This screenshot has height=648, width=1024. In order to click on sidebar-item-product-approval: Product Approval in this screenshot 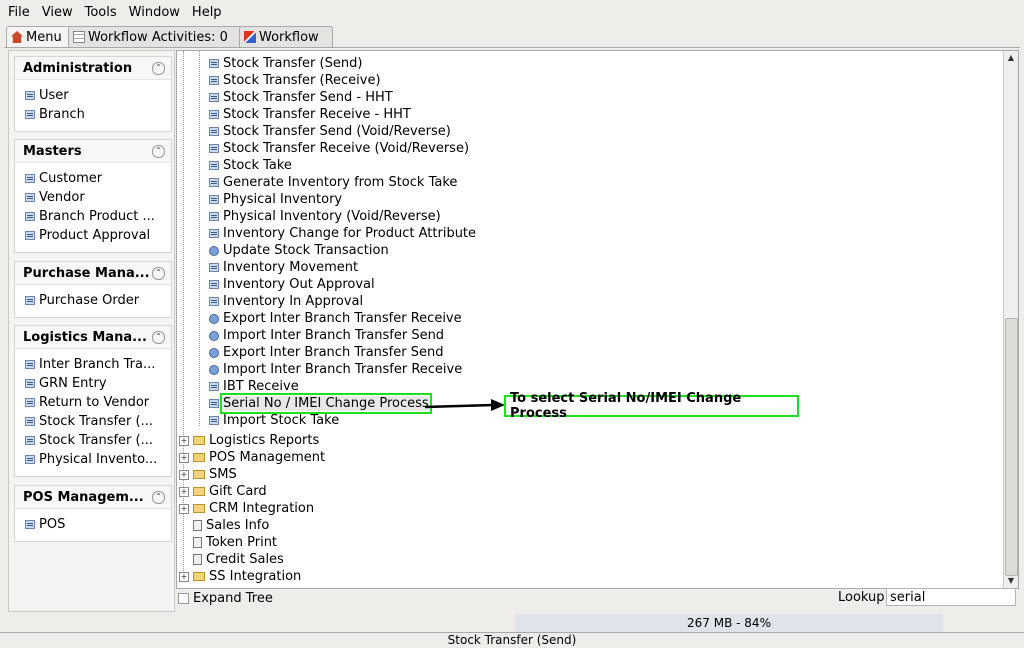, I will do `click(93, 235)`.